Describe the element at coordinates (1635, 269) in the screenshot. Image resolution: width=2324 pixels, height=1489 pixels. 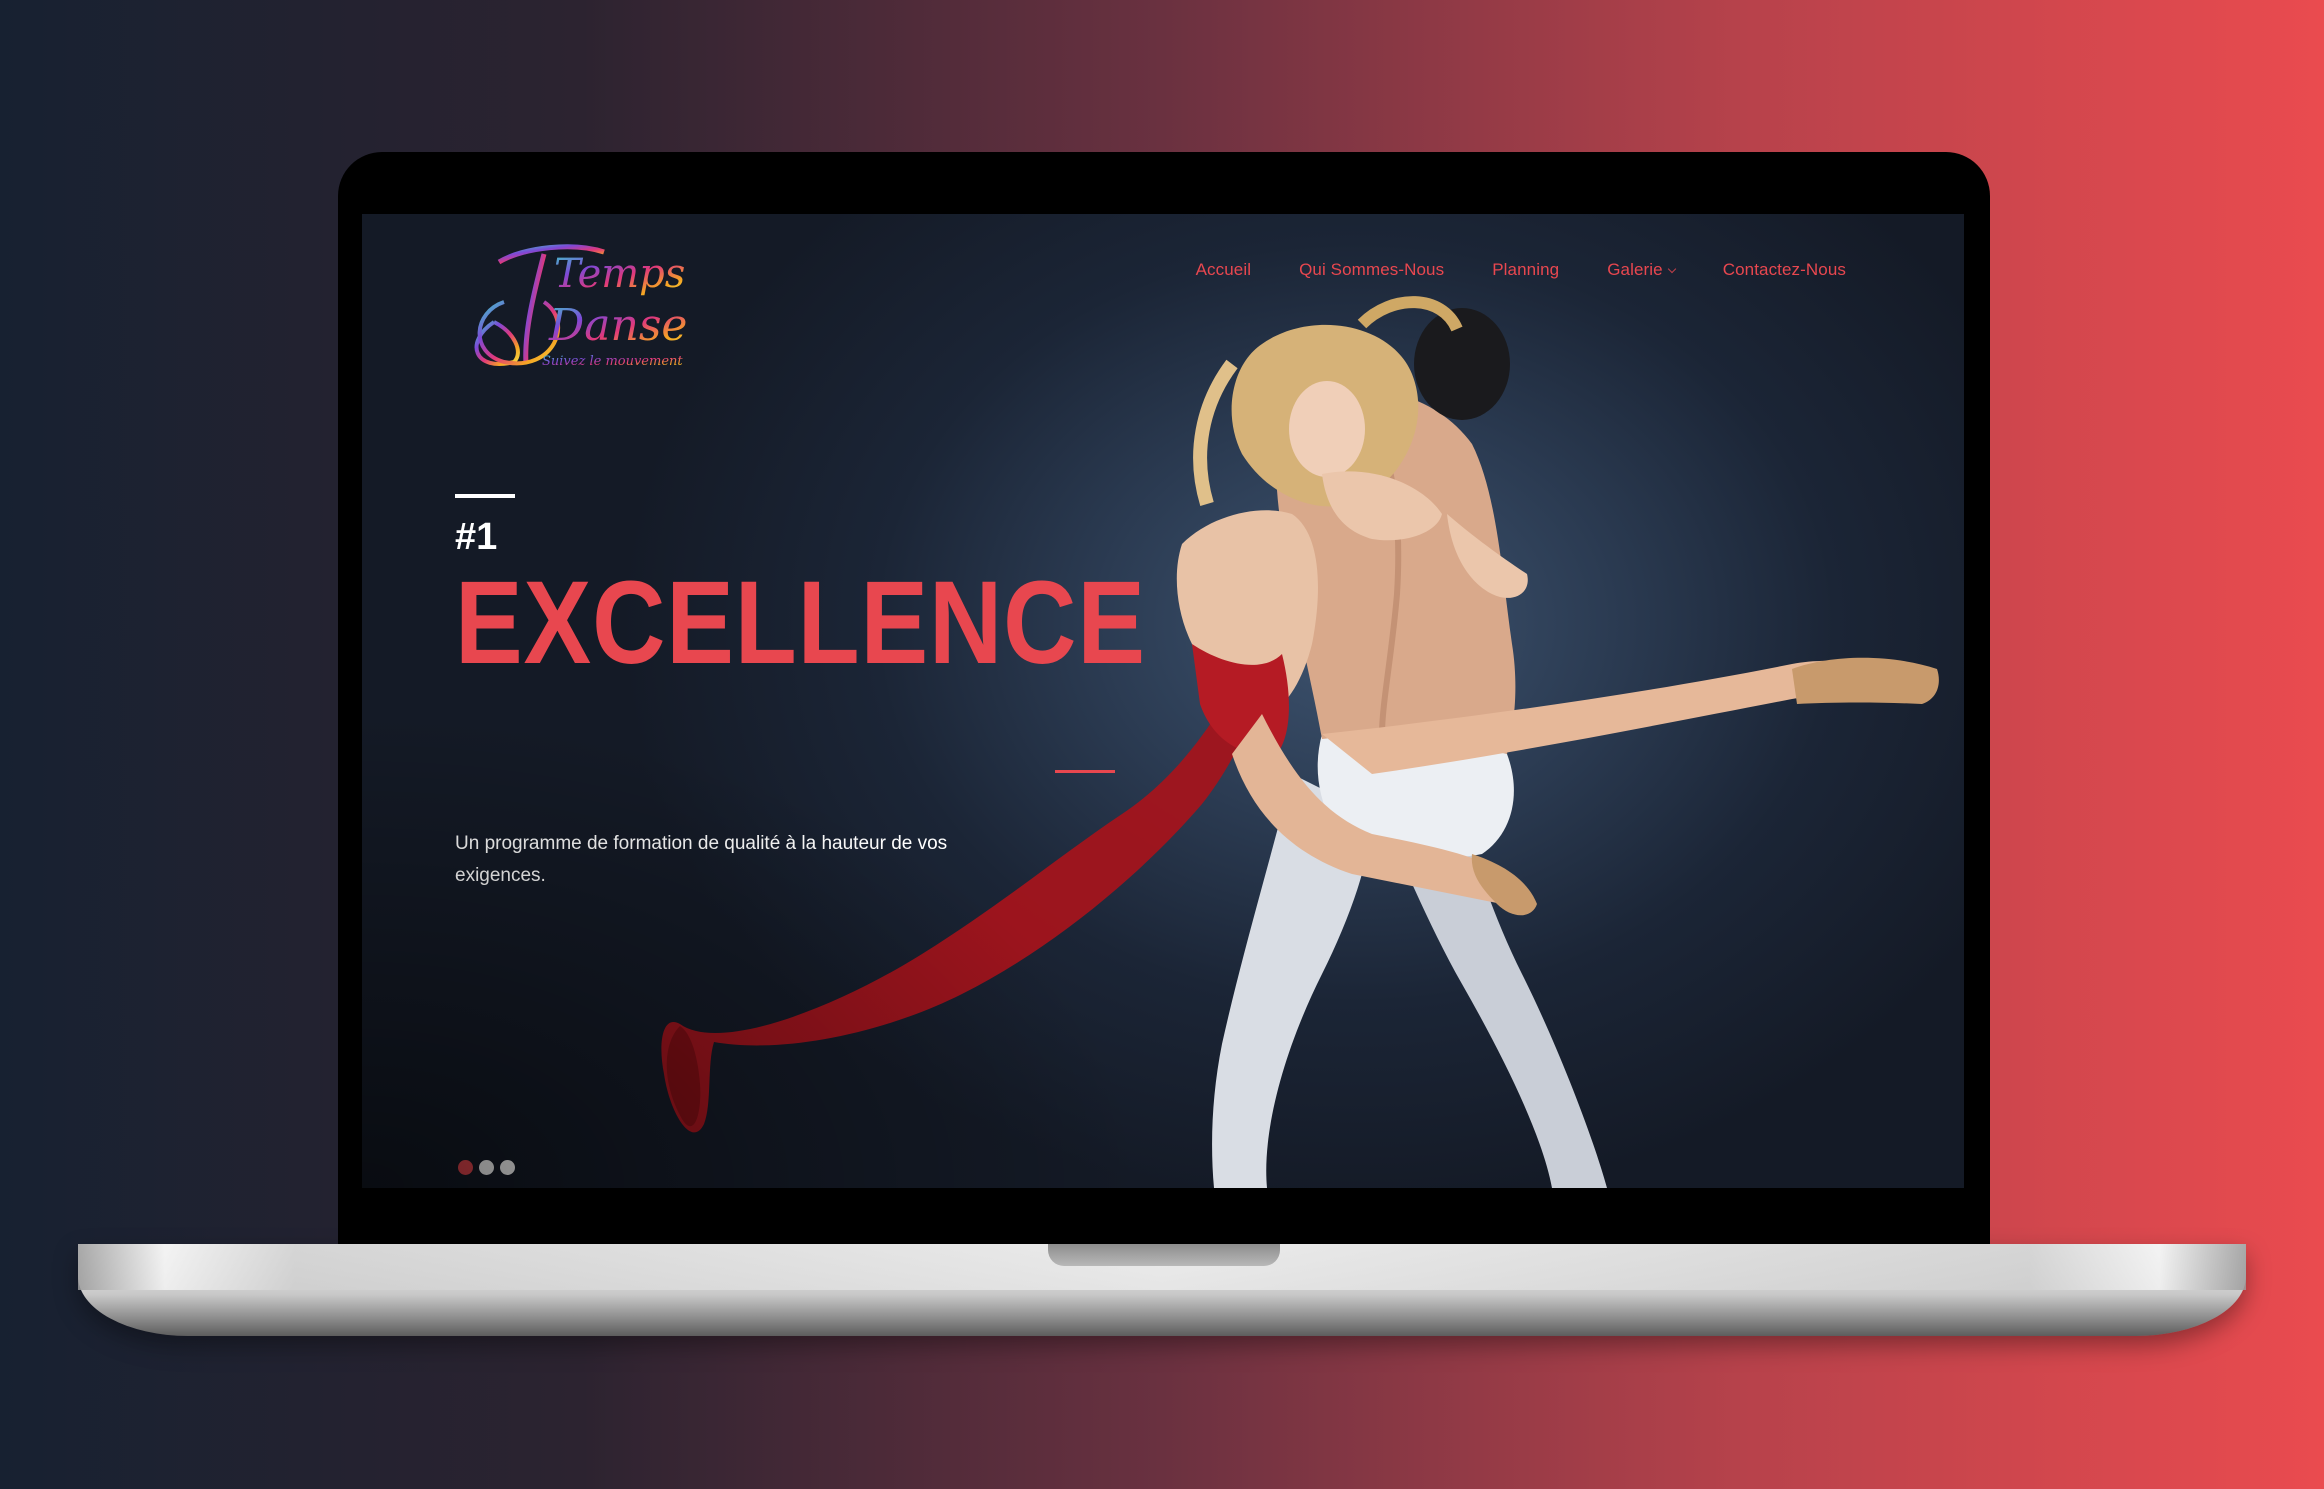
I see `nav-link-label: Galerie` at that location.